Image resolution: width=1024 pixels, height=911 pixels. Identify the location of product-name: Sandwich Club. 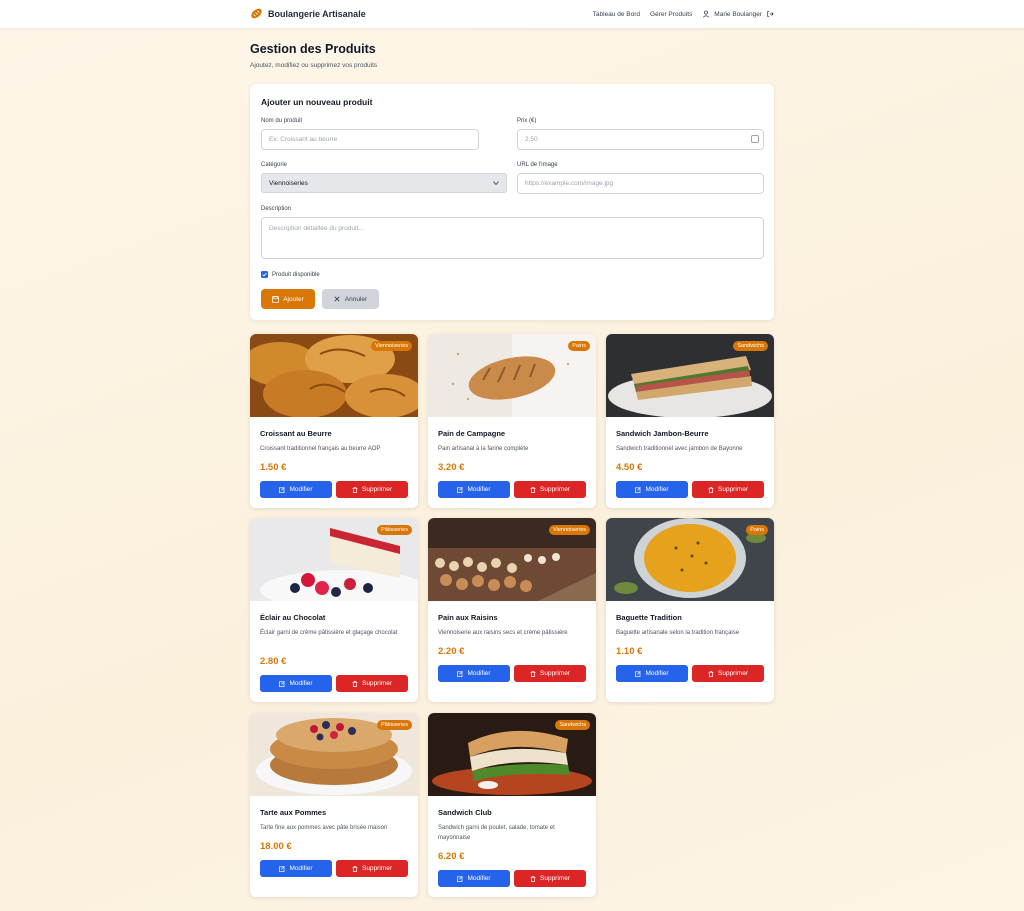
(465, 812).